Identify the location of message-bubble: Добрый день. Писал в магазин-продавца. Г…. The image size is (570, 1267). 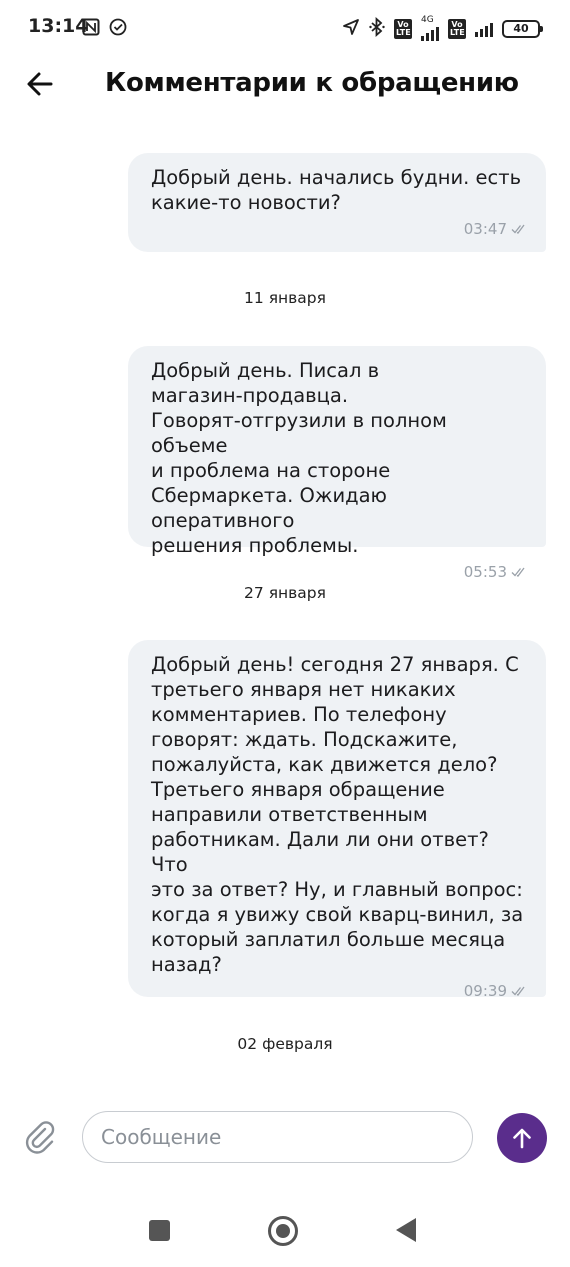
(337, 463).